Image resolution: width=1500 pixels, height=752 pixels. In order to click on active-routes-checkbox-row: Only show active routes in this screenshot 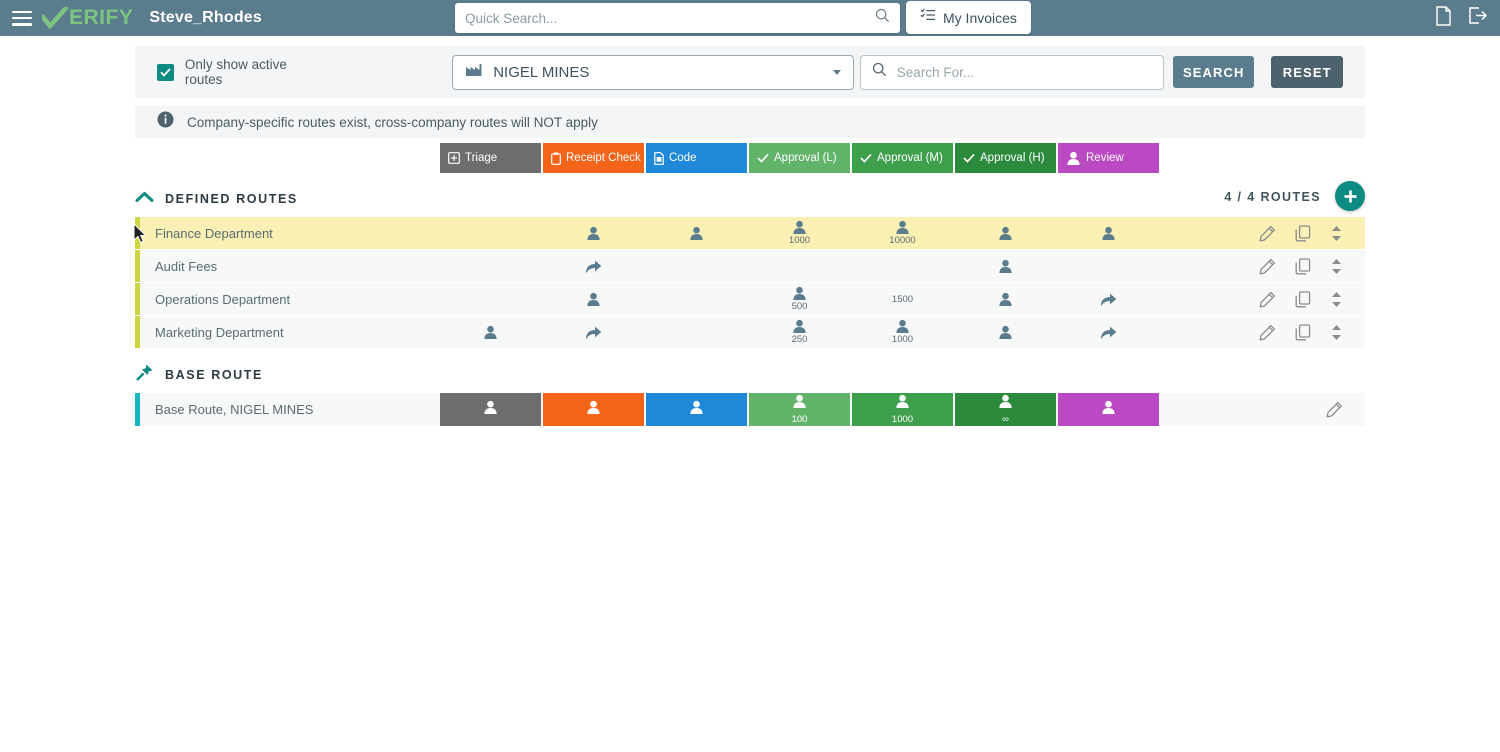, I will do `click(242, 72)`.